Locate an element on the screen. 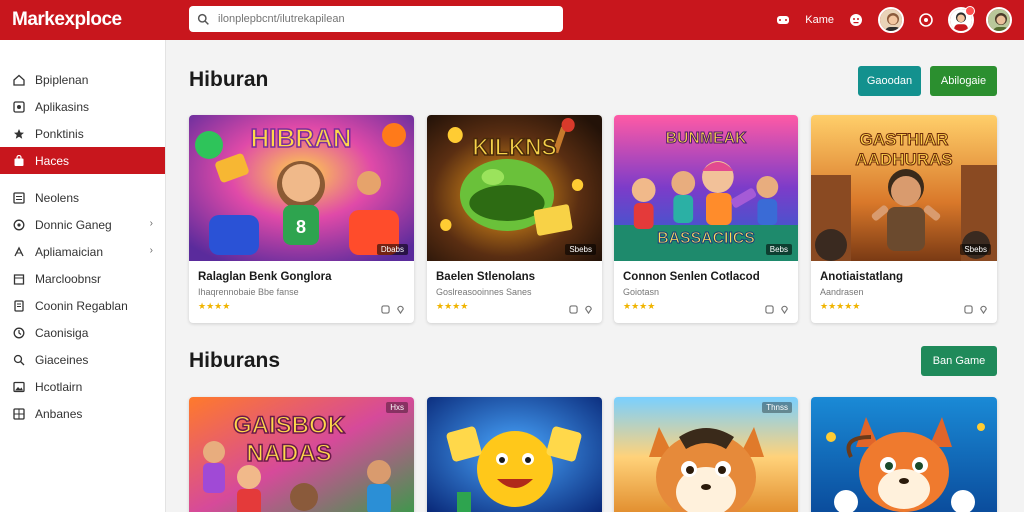 The width and height of the screenshot is (1024, 512). svg-text: 8 is located at coordinates (301, 227).